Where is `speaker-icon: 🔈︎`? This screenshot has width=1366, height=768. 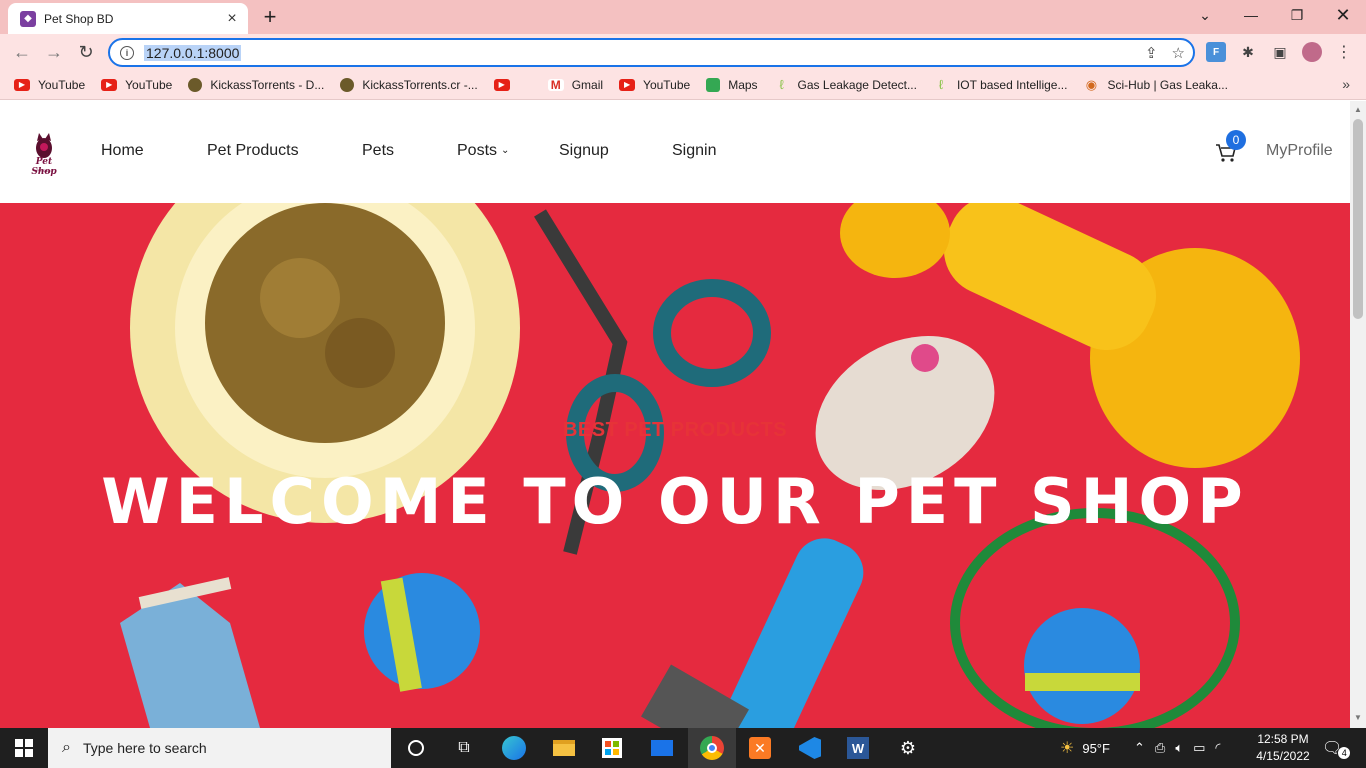
speaker-icon: 🔈︎ is located at coordinates (1179, 748).